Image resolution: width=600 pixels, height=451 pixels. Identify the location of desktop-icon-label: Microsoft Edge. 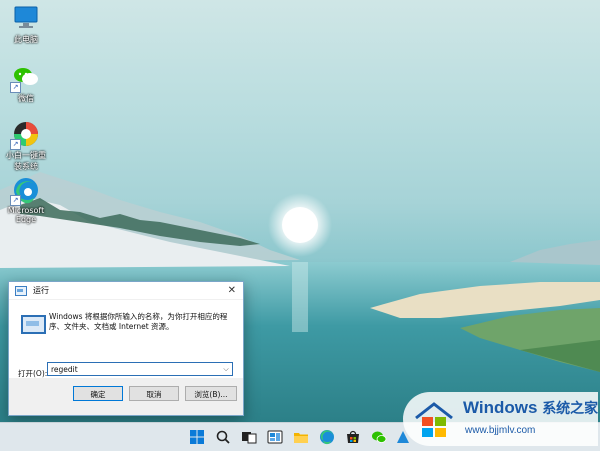
(26, 215).